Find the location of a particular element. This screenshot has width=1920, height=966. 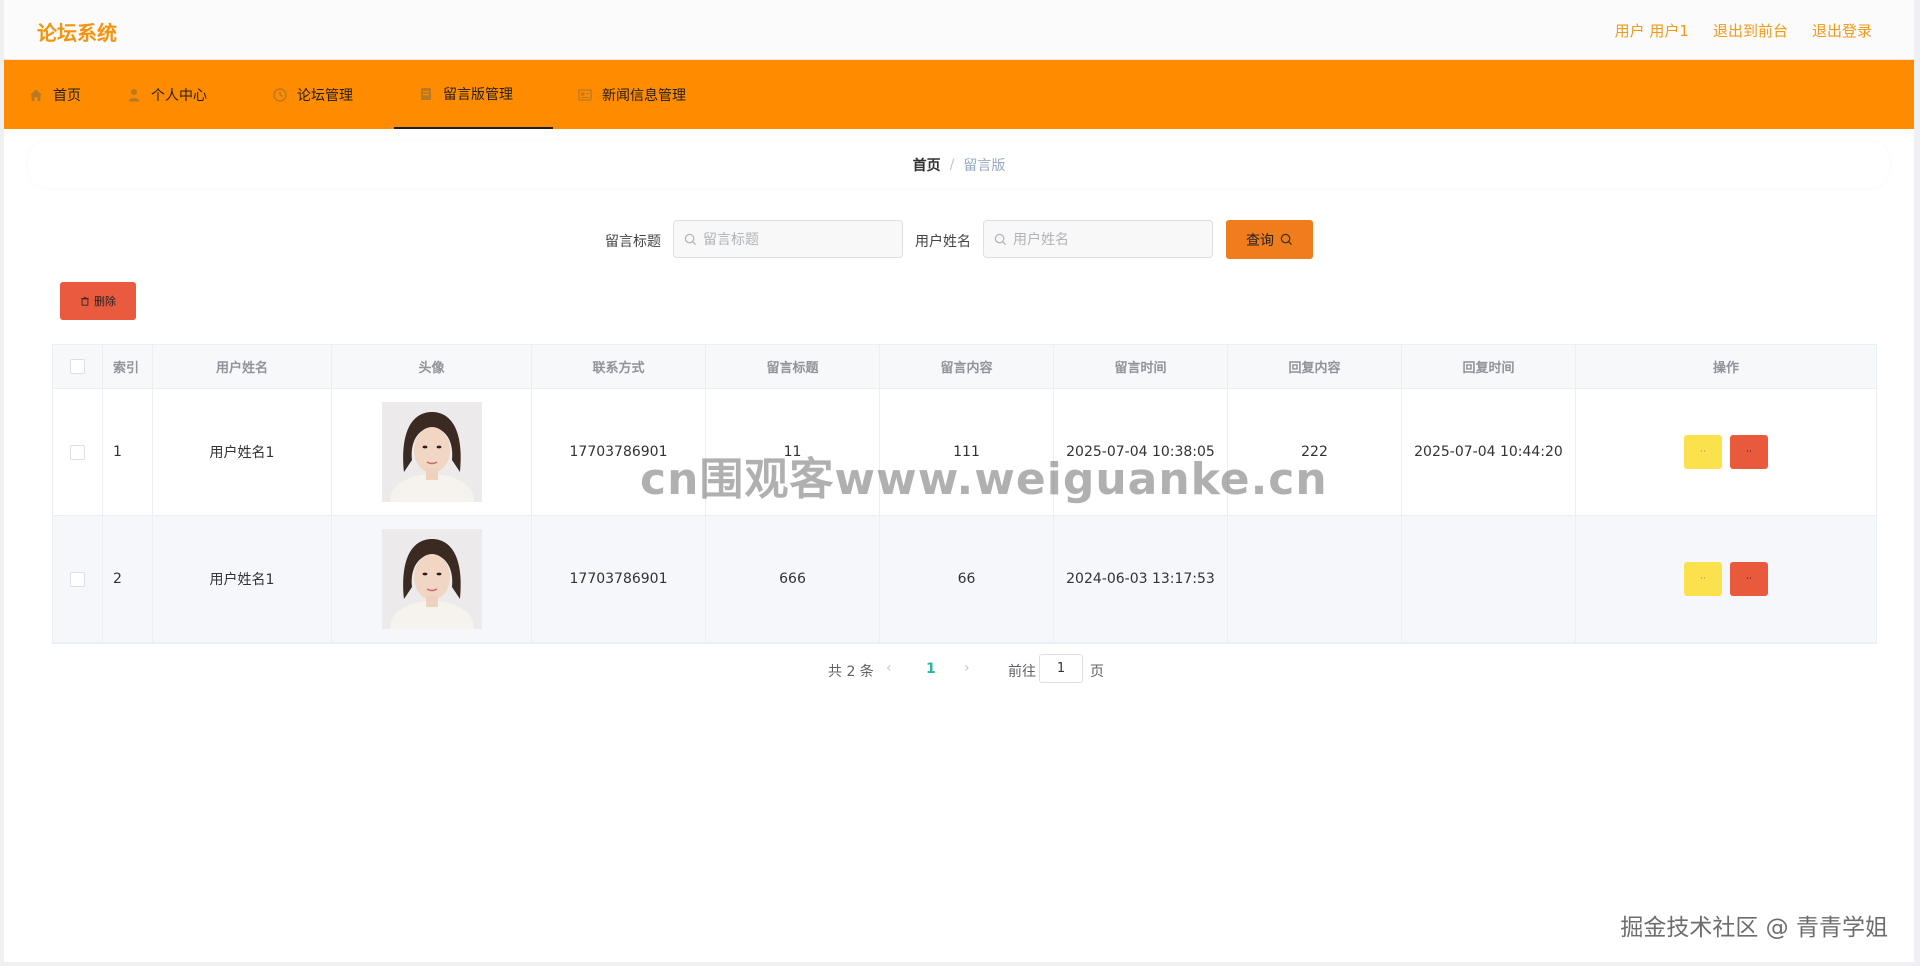

current-user-link: 用户 用户1 is located at coordinates (1652, 30).